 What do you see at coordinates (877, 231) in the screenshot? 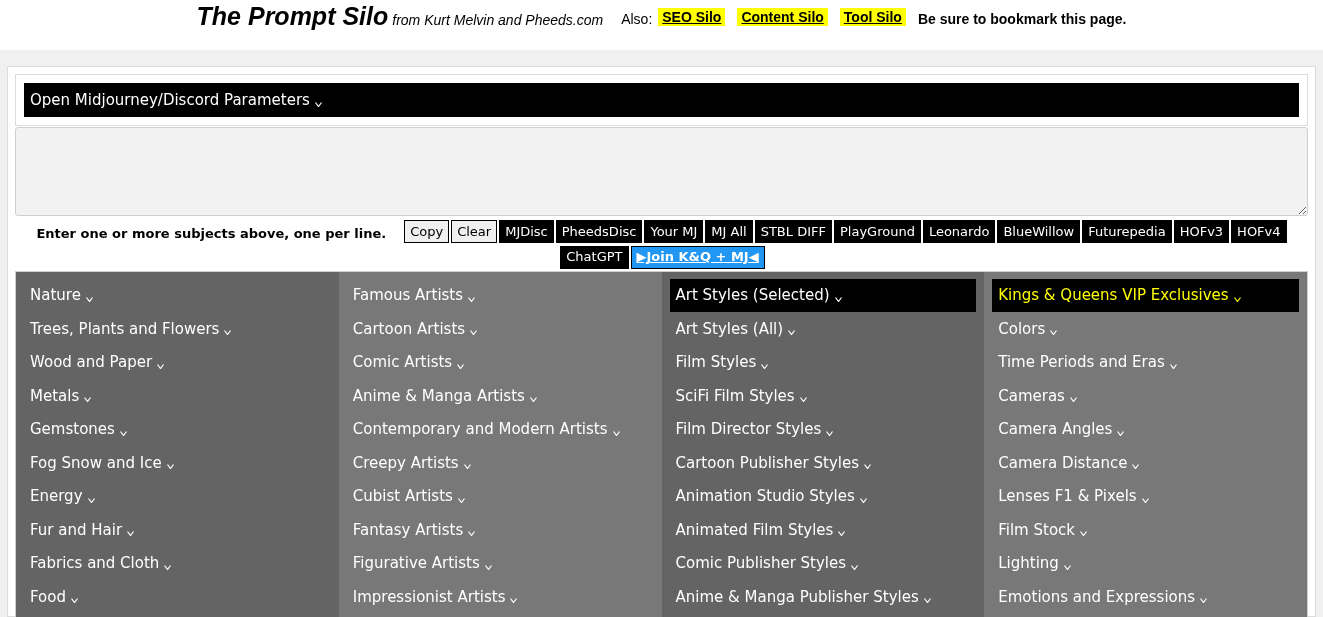
I see `tool-button: PlayGround` at bounding box center [877, 231].